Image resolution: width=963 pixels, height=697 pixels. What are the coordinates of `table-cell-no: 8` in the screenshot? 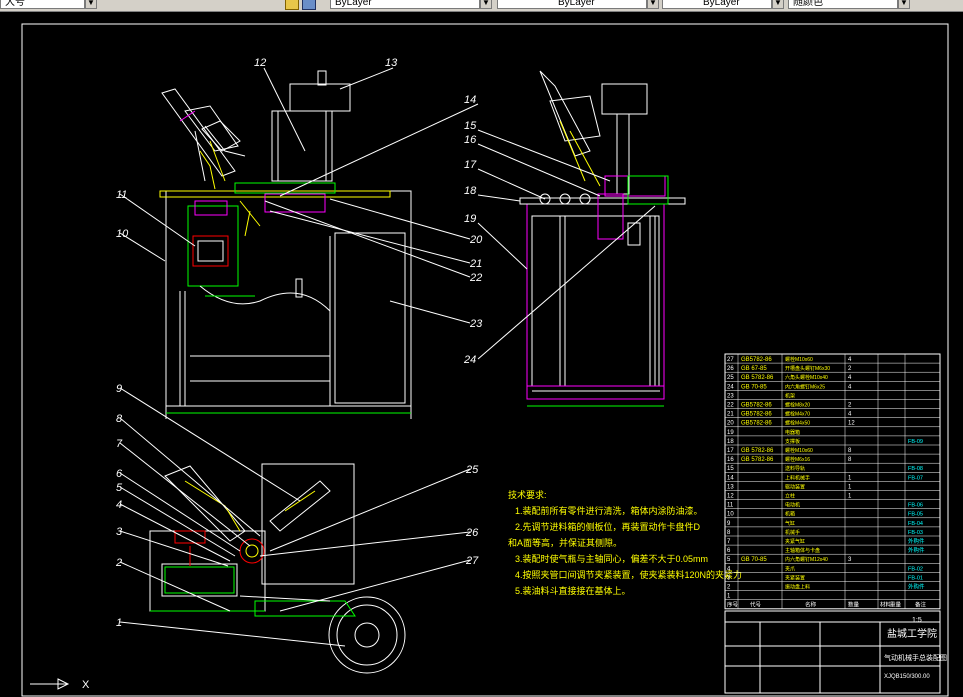 It's located at (729, 533).